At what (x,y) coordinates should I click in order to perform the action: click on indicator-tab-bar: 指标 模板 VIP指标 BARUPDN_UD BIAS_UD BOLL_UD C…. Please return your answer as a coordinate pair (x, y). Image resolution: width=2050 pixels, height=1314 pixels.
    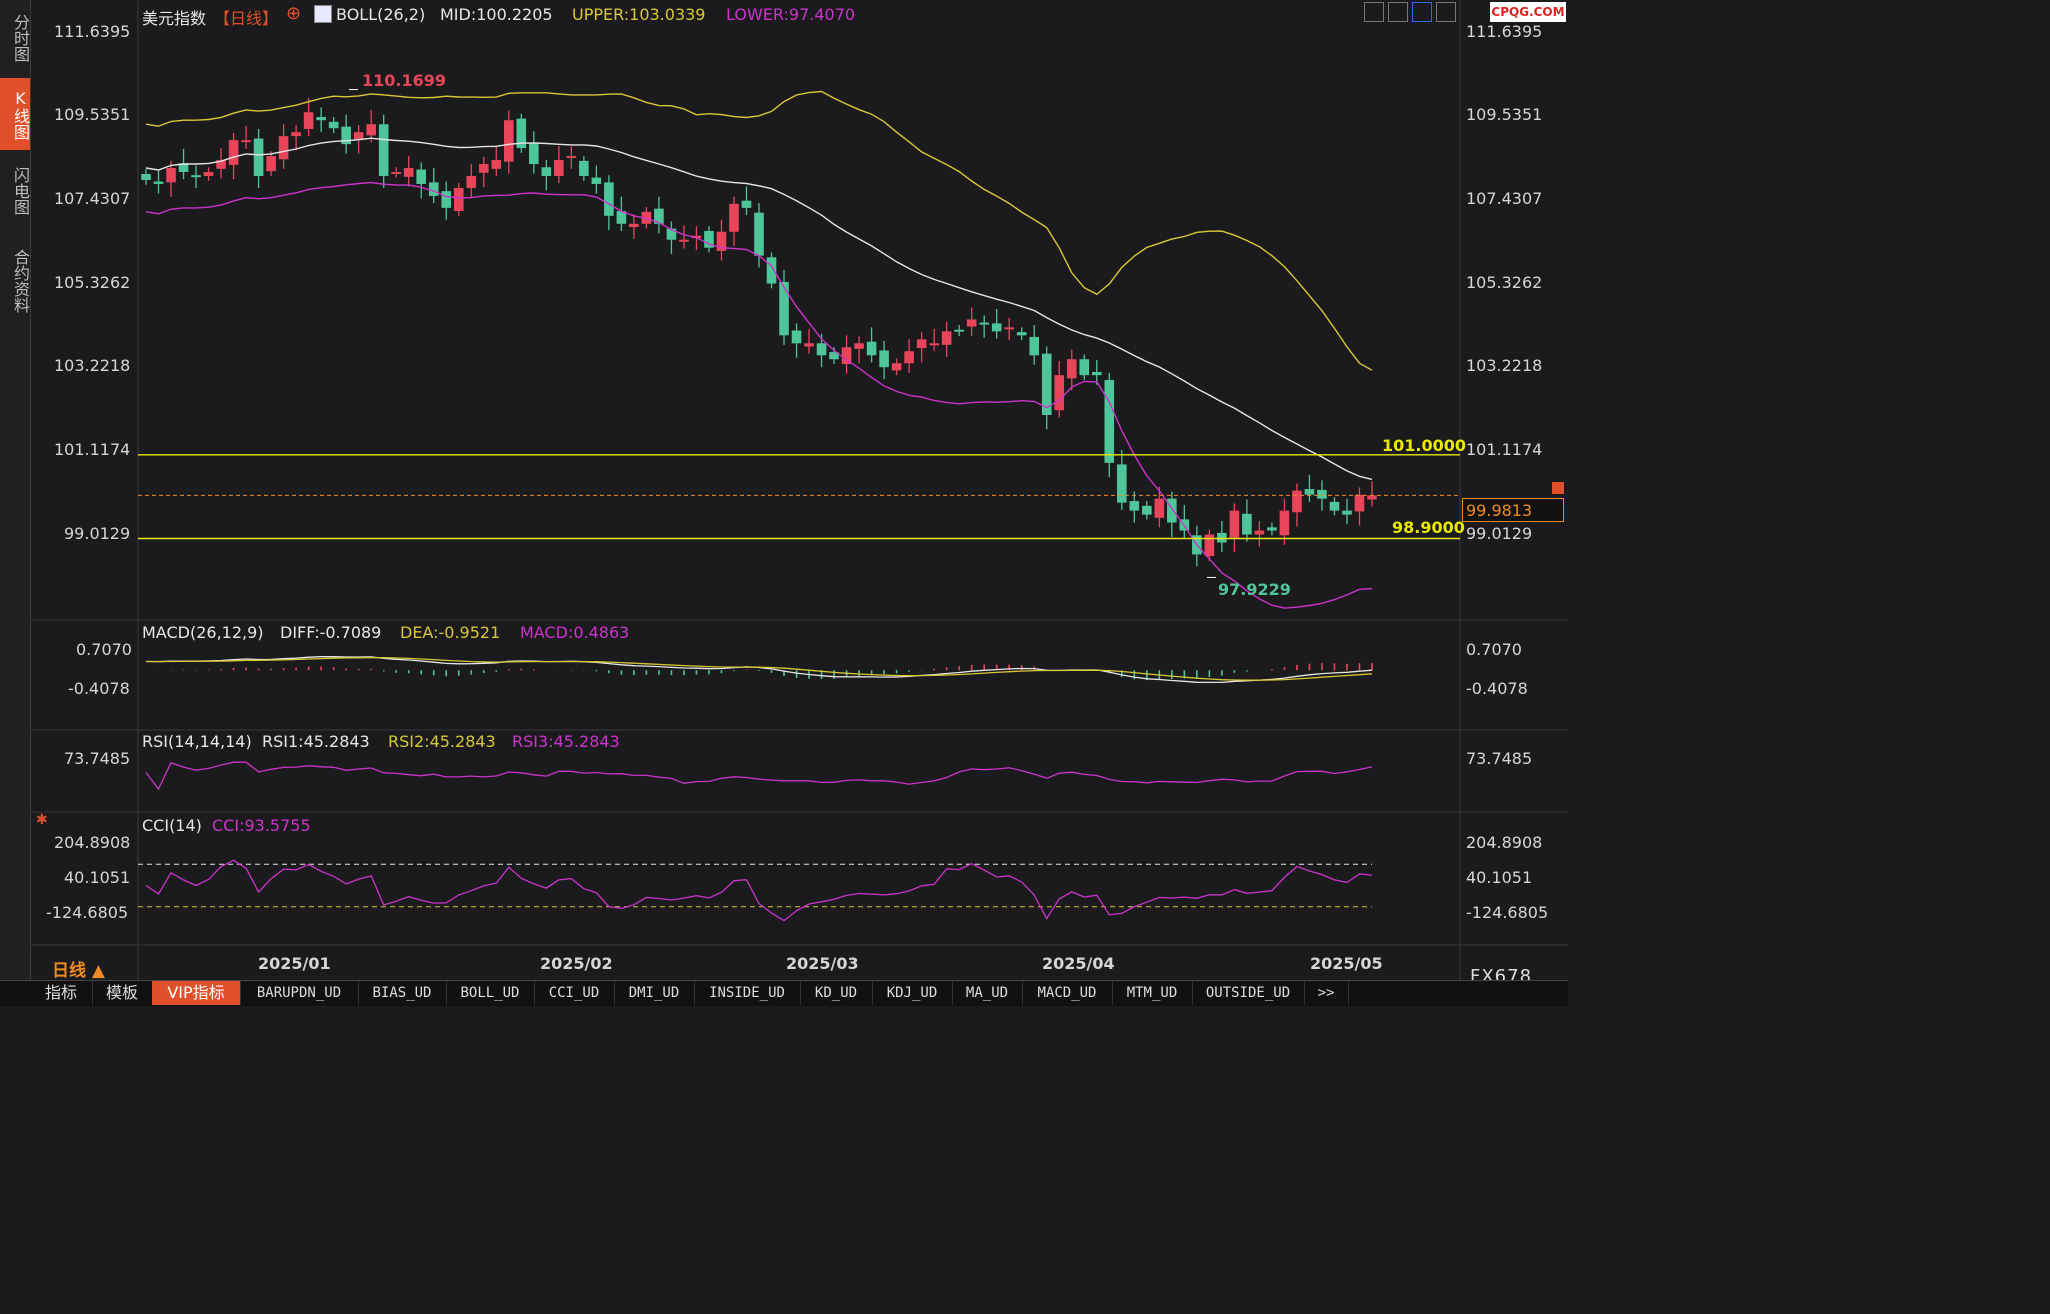
    Looking at the image, I should click on (784, 993).